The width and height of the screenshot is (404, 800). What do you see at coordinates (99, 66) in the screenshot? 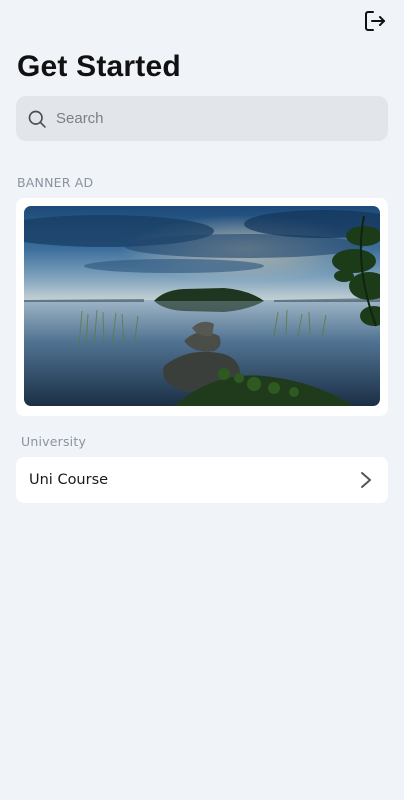
I see `page-title: Get Started` at bounding box center [99, 66].